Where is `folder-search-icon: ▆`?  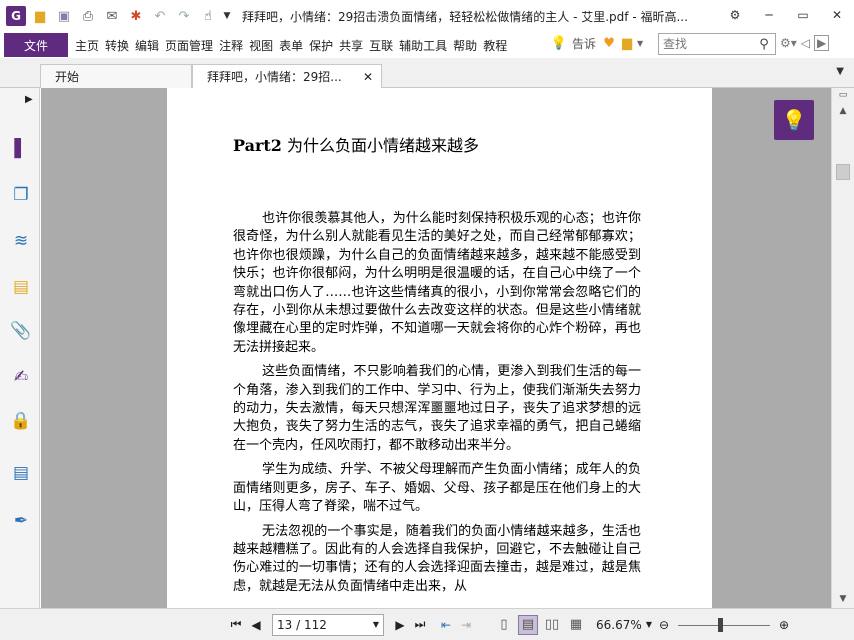
folder-search-icon: ▆ is located at coordinates (627, 43).